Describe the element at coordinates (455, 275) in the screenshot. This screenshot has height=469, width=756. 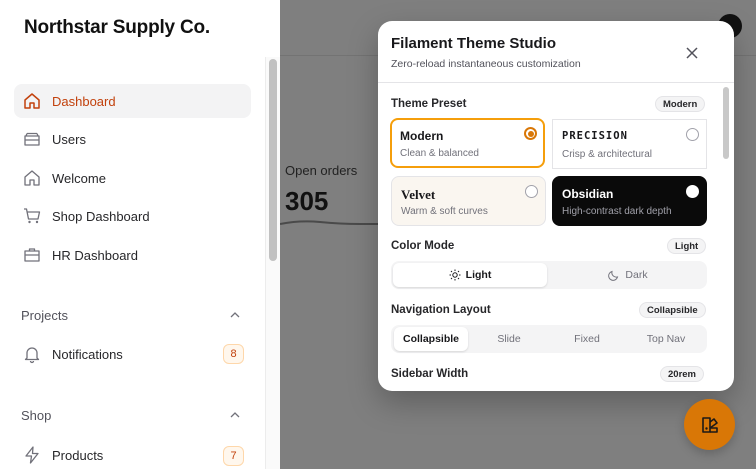
I see `sun-icon` at that location.